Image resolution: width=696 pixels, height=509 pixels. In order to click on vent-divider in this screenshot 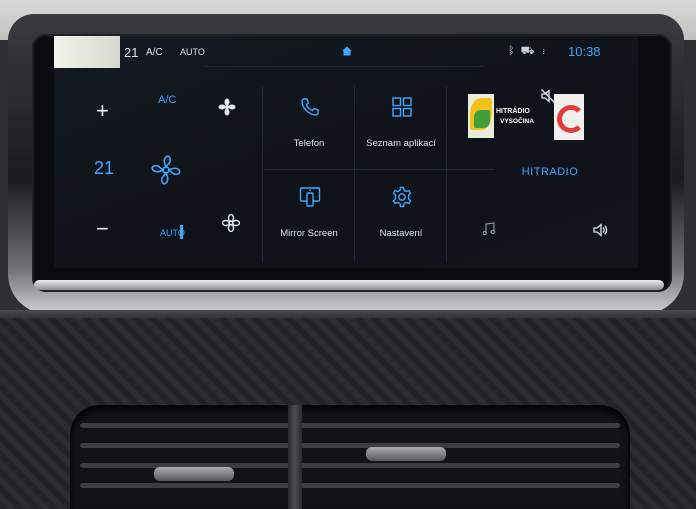, I will do `click(295, 457)`.